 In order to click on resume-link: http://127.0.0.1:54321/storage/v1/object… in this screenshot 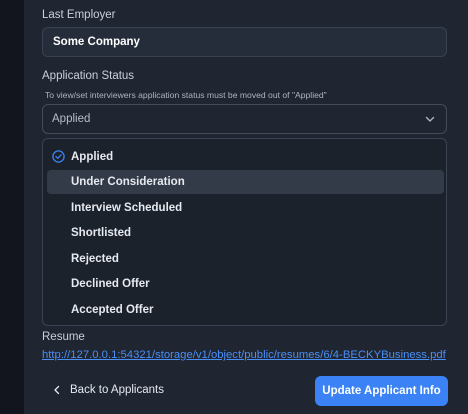, I will do `click(244, 355)`.